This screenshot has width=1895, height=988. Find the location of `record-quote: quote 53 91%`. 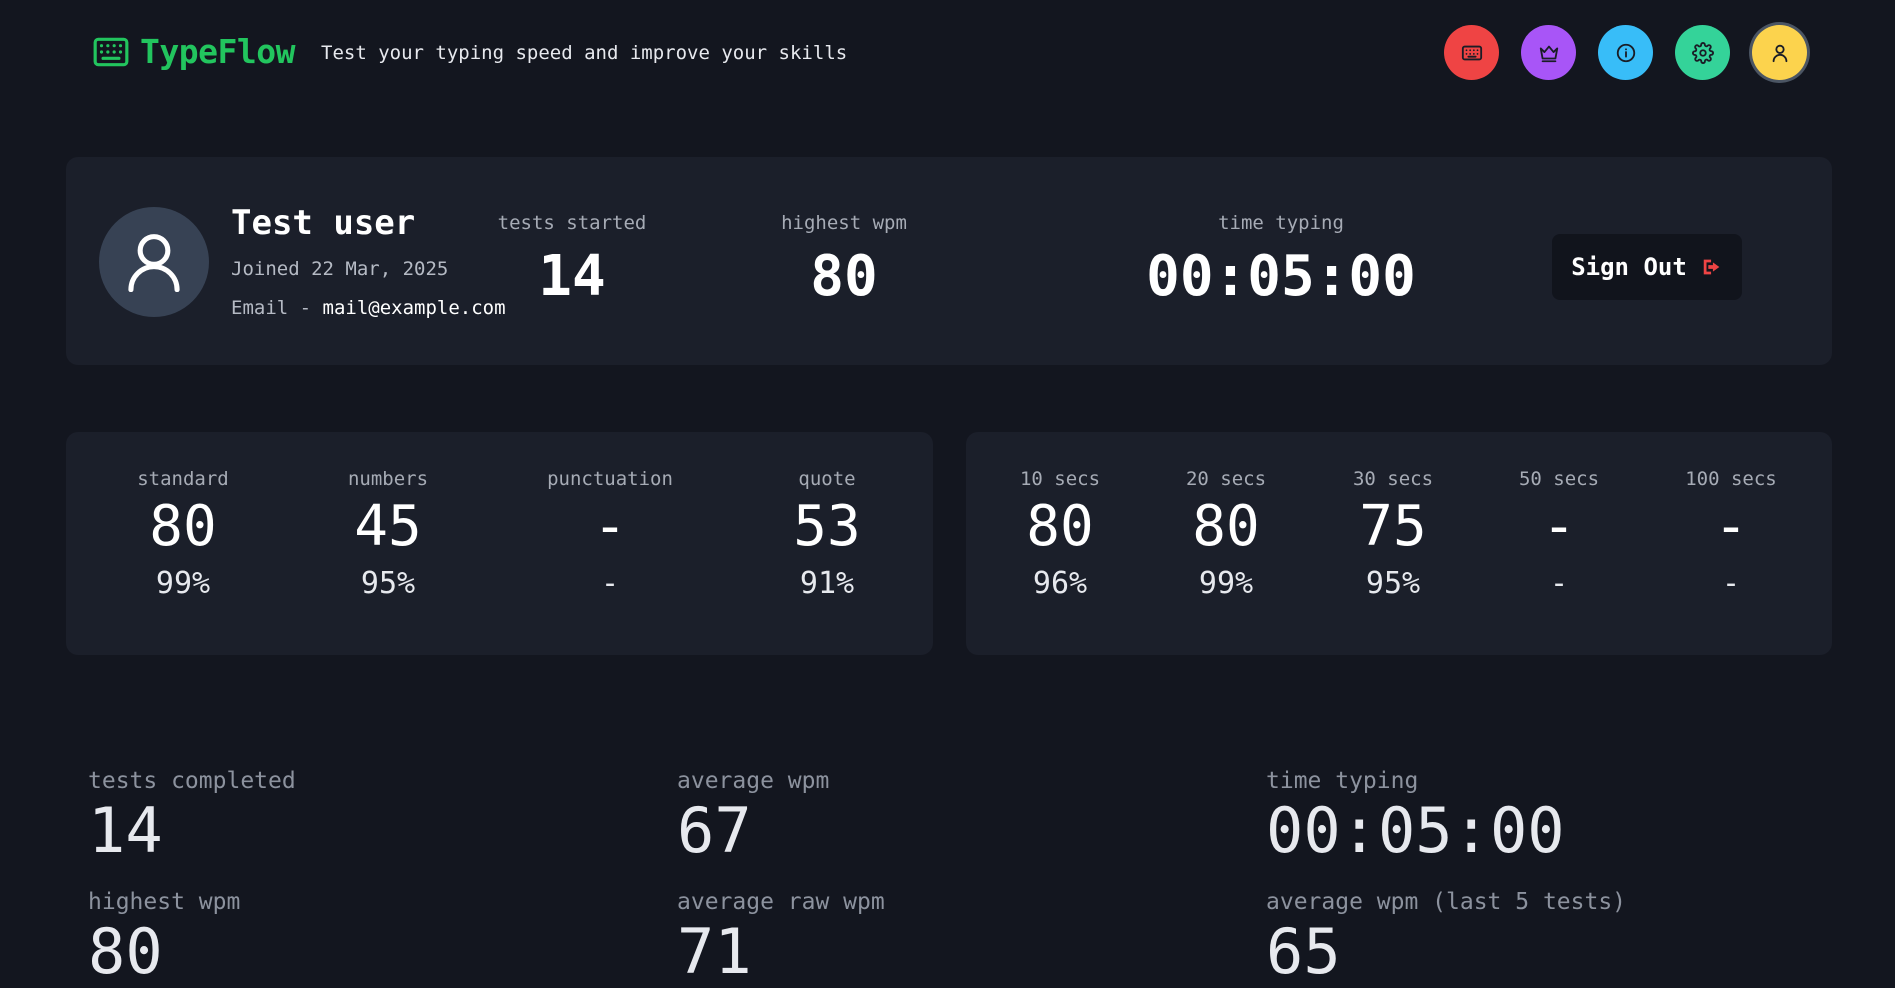

record-quote: quote 53 91% is located at coordinates (827, 534).